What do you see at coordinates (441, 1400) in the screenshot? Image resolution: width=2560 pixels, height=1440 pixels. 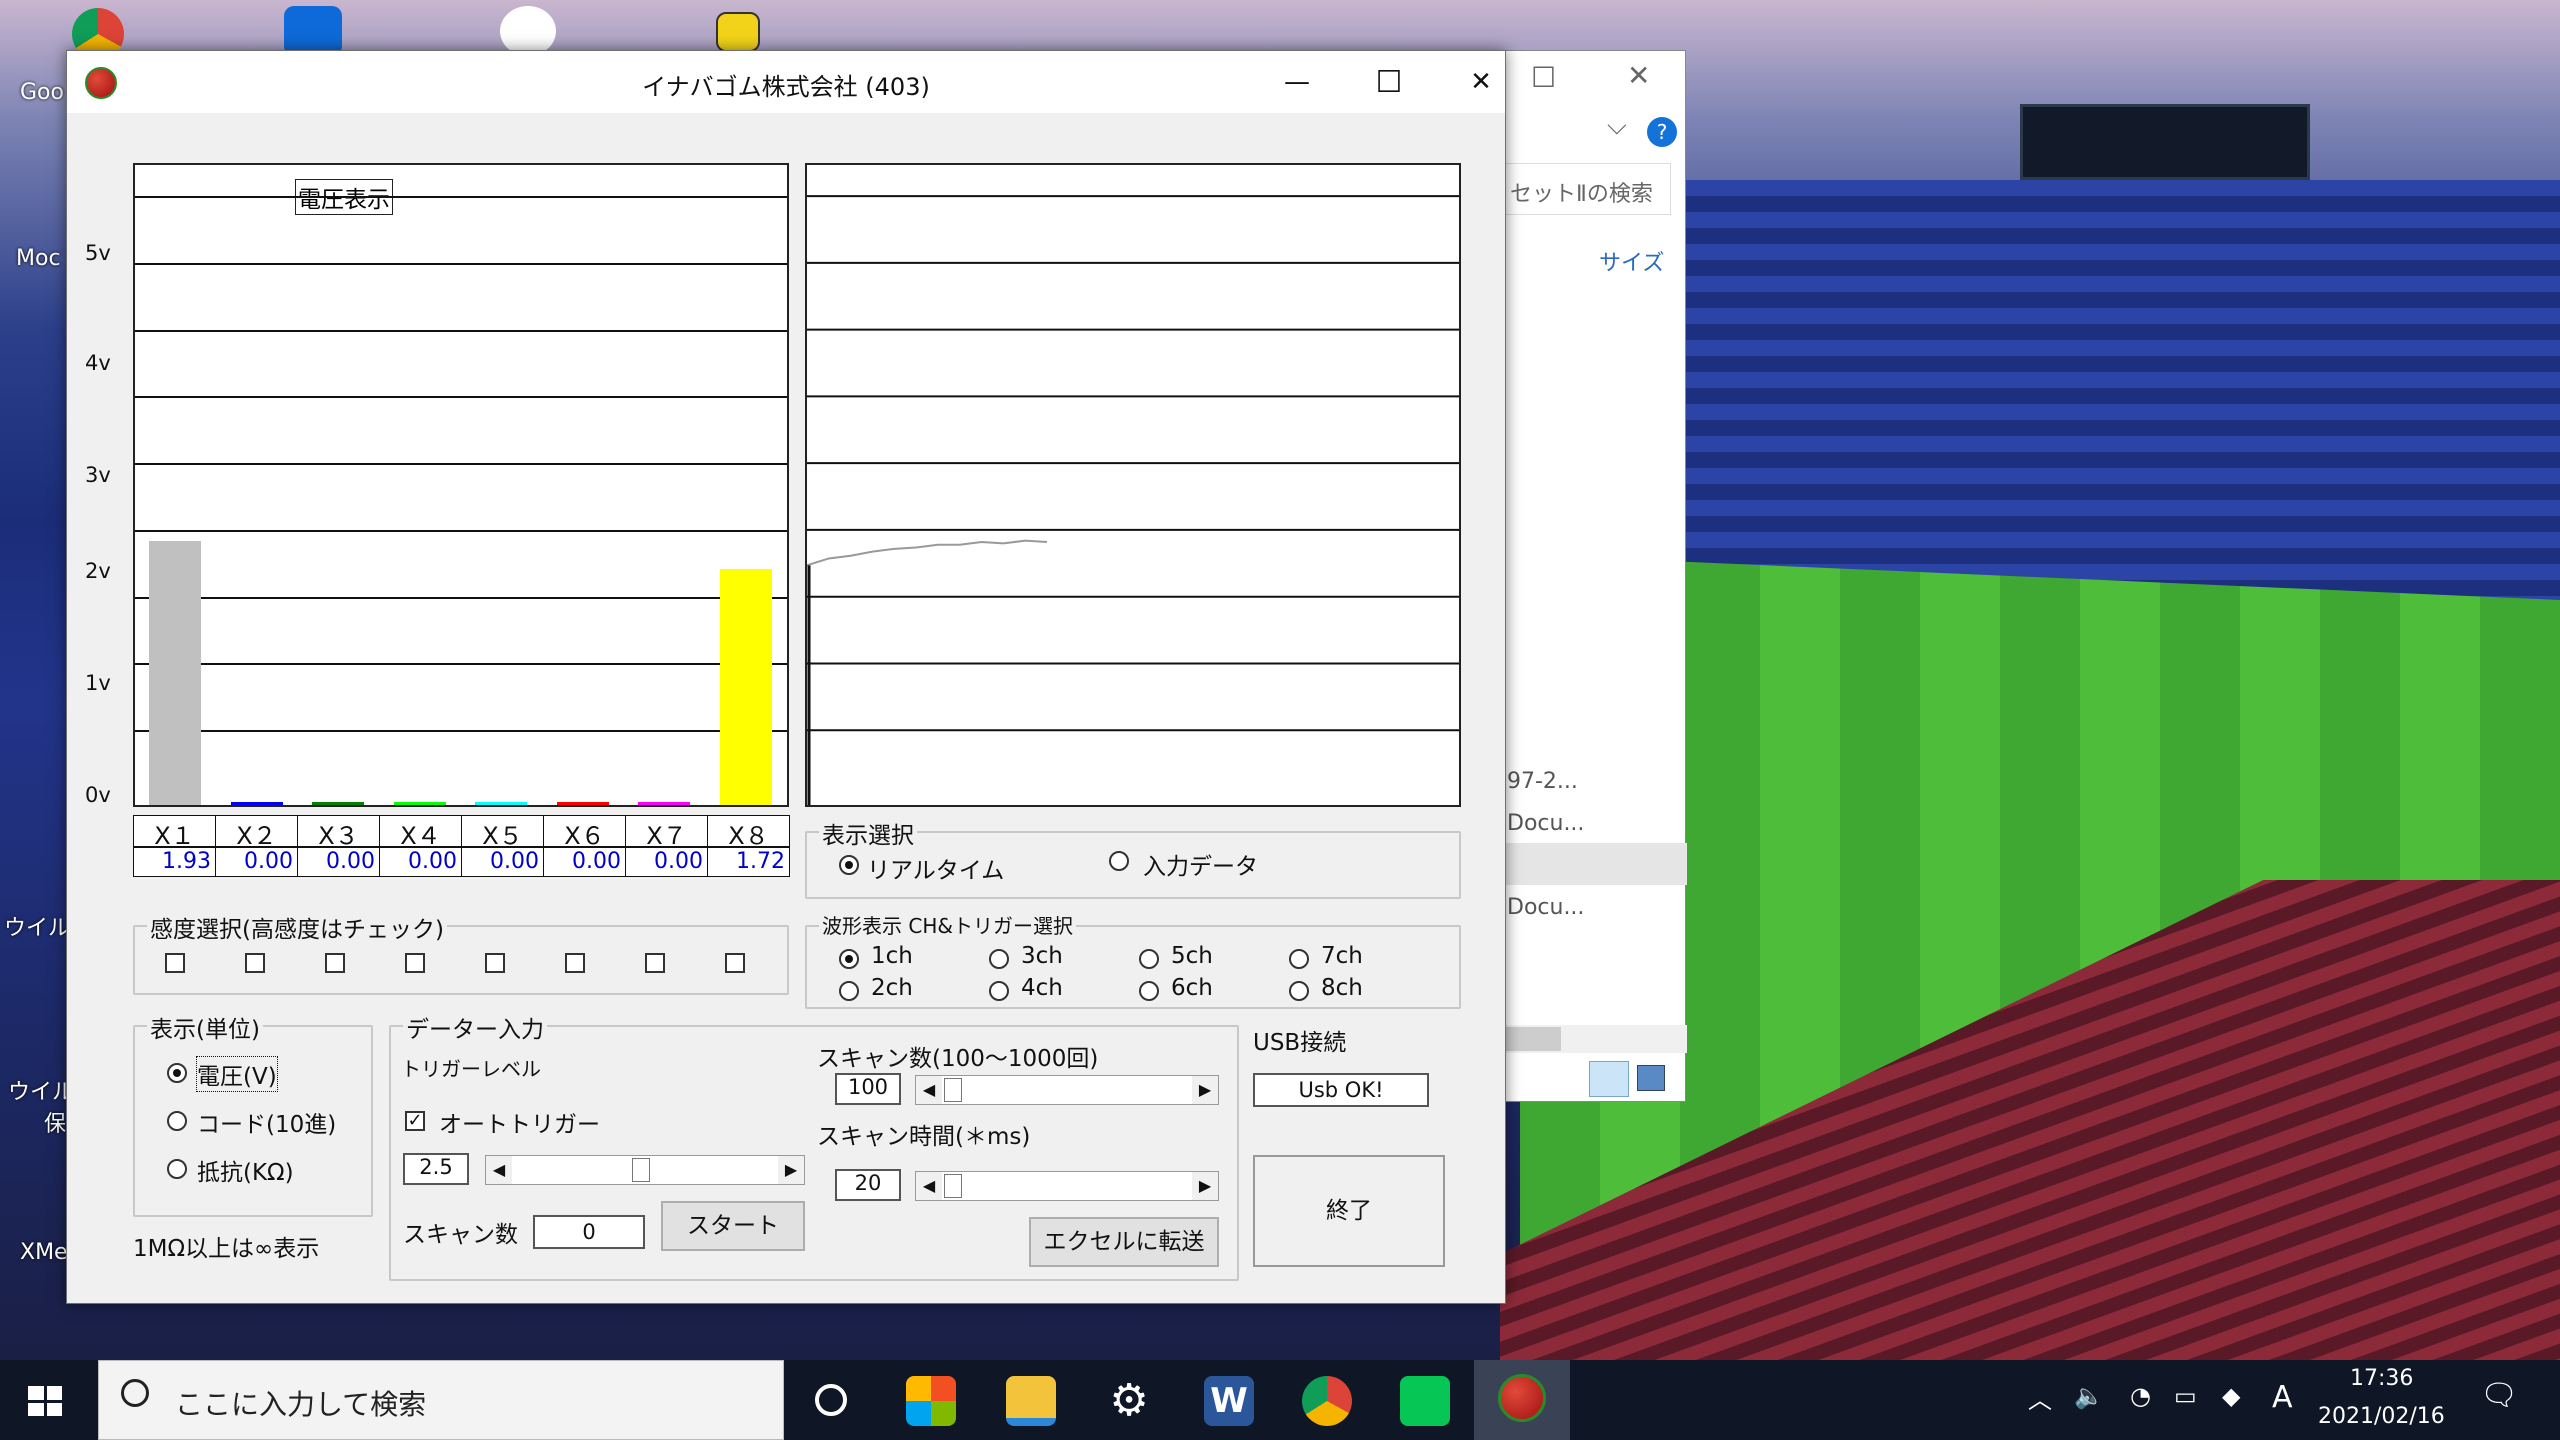 I see `taskbar-search-input: ここに入力して検索` at bounding box center [441, 1400].